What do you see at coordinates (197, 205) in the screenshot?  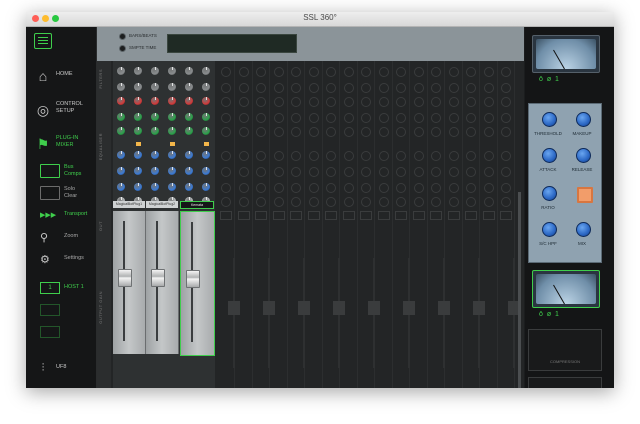 I see `plugin-name-tab-selected: Kemata` at bounding box center [197, 205].